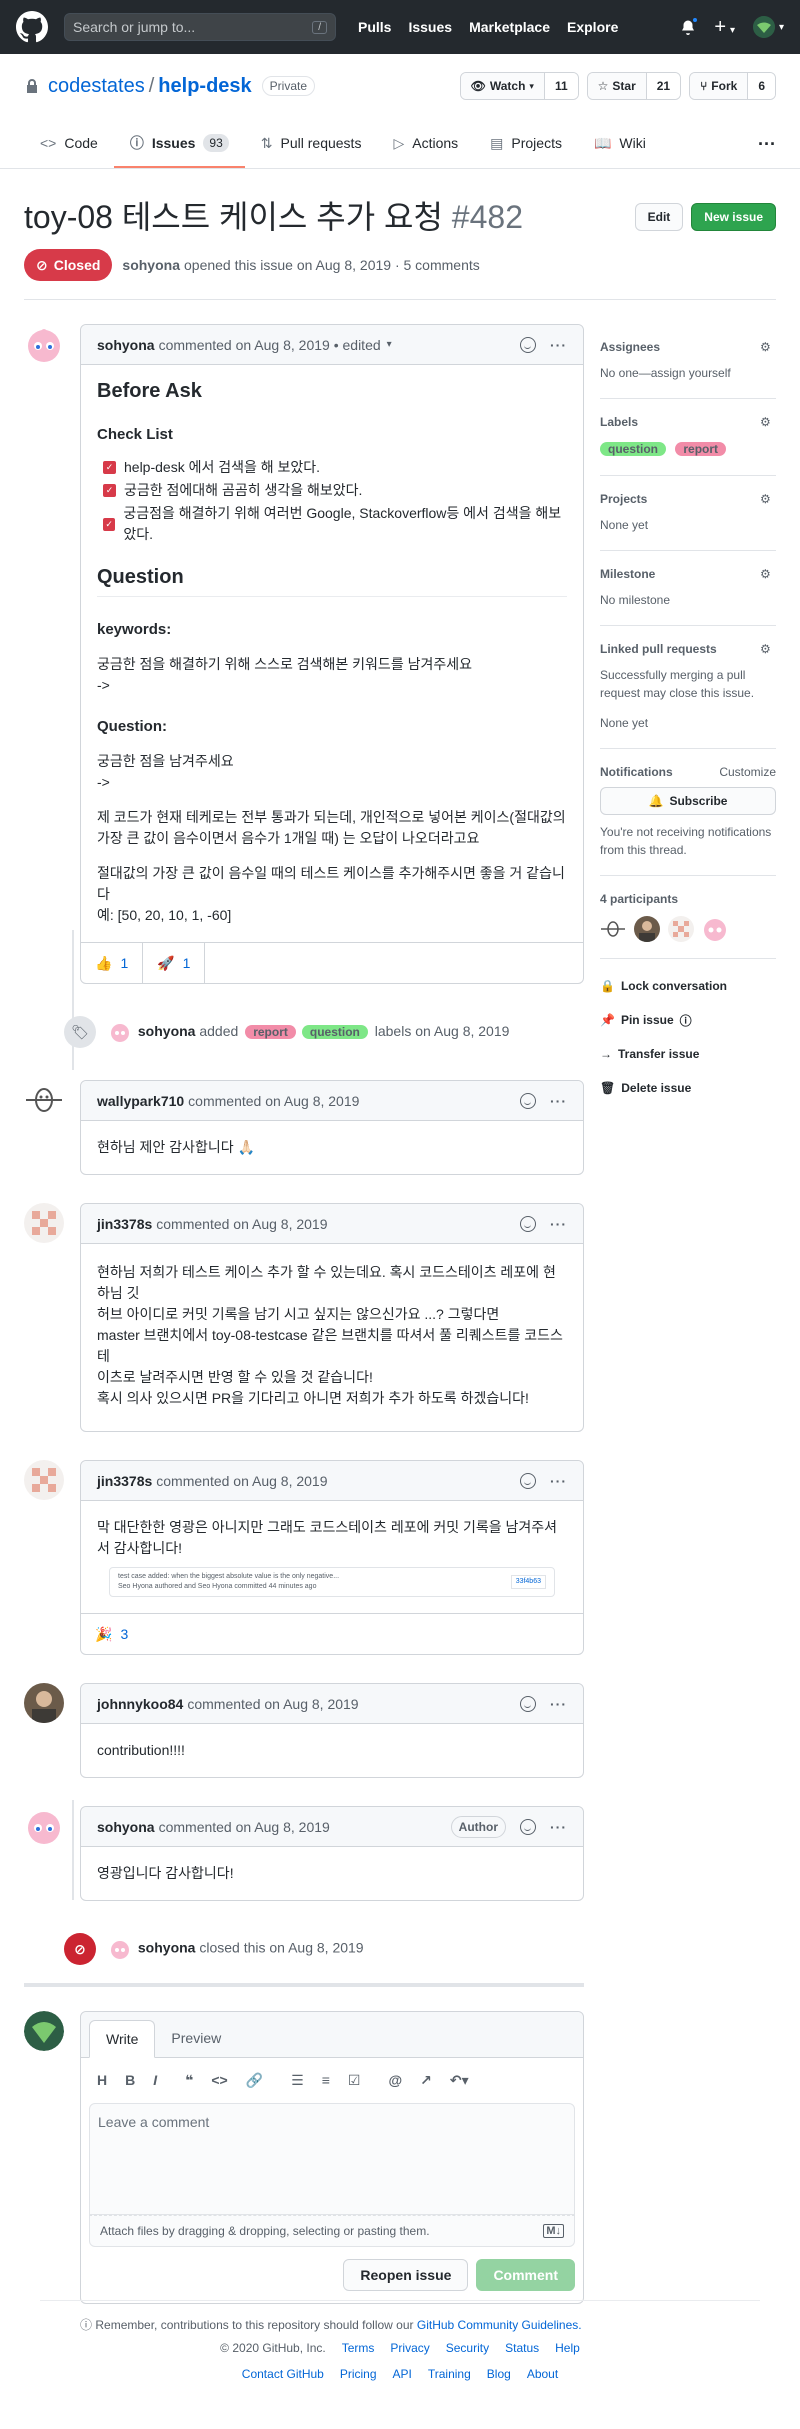 This screenshot has width=800, height=2429. Describe the element at coordinates (634, 86) in the screenshot. I see `star-button: ☆ Star 21` at that location.